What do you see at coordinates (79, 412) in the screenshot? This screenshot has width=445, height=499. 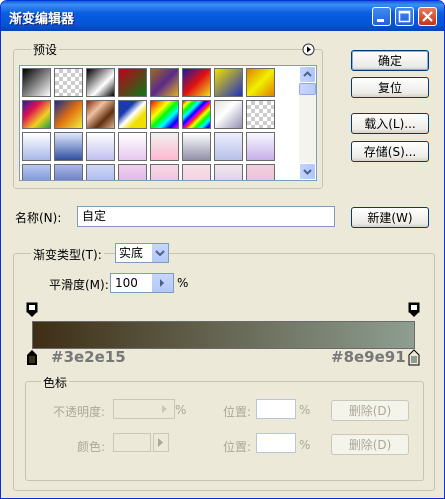 I see `opacity-label: 不透明度:` at bounding box center [79, 412].